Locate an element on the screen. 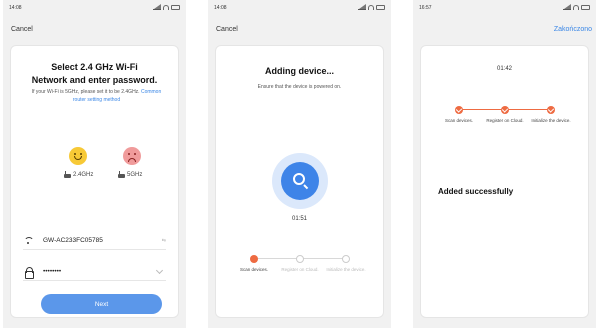 The image size is (596, 328). countdown-timer: 01:42 is located at coordinates (504, 69).